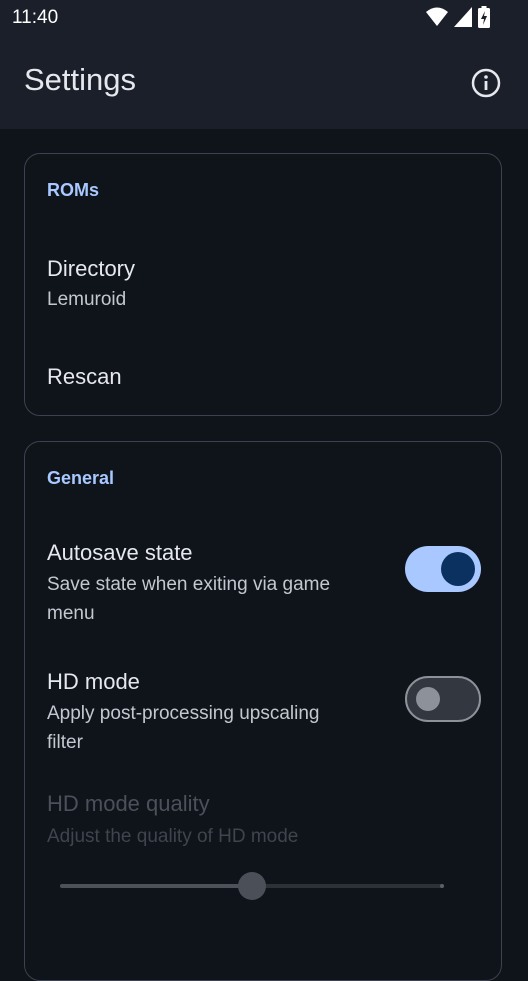 This screenshot has width=528, height=981. Describe the element at coordinates (264, 18) in the screenshot. I see `status-bar: 11:40` at that location.